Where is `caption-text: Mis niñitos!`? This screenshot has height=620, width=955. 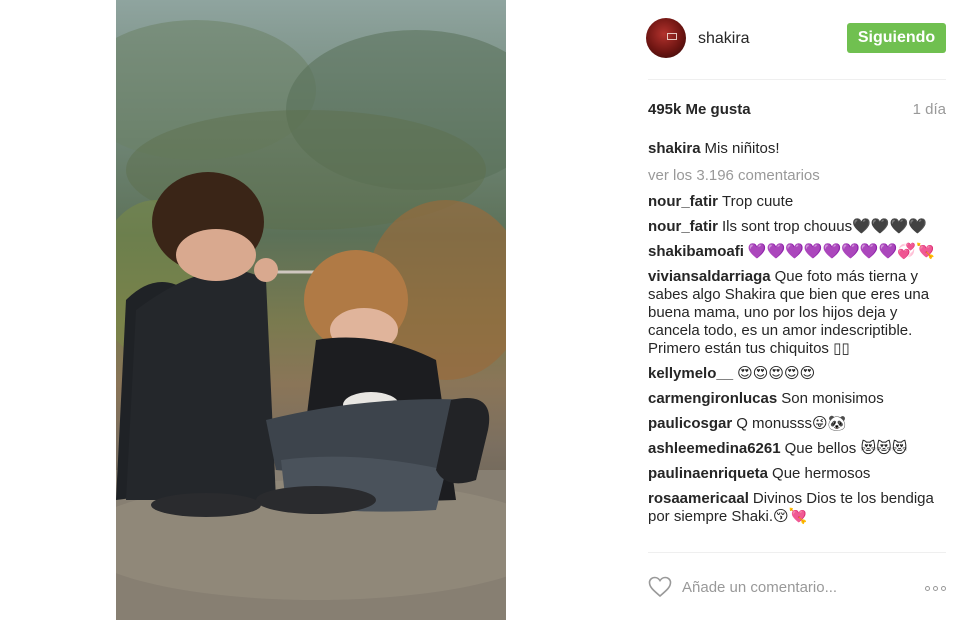 caption-text: Mis niñitos! is located at coordinates (742, 148).